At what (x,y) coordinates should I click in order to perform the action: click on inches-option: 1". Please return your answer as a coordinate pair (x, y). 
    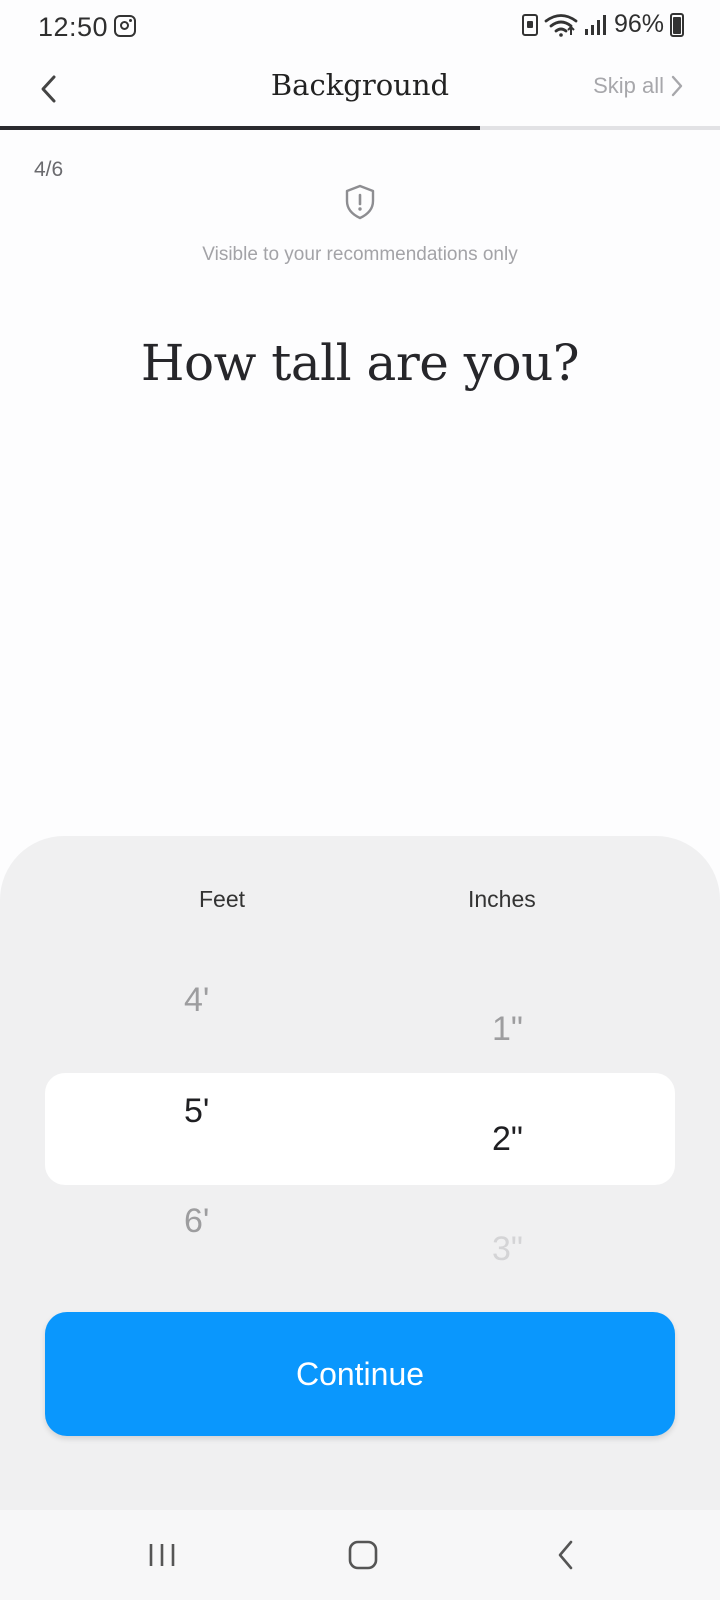
    Looking at the image, I should click on (507, 1029).